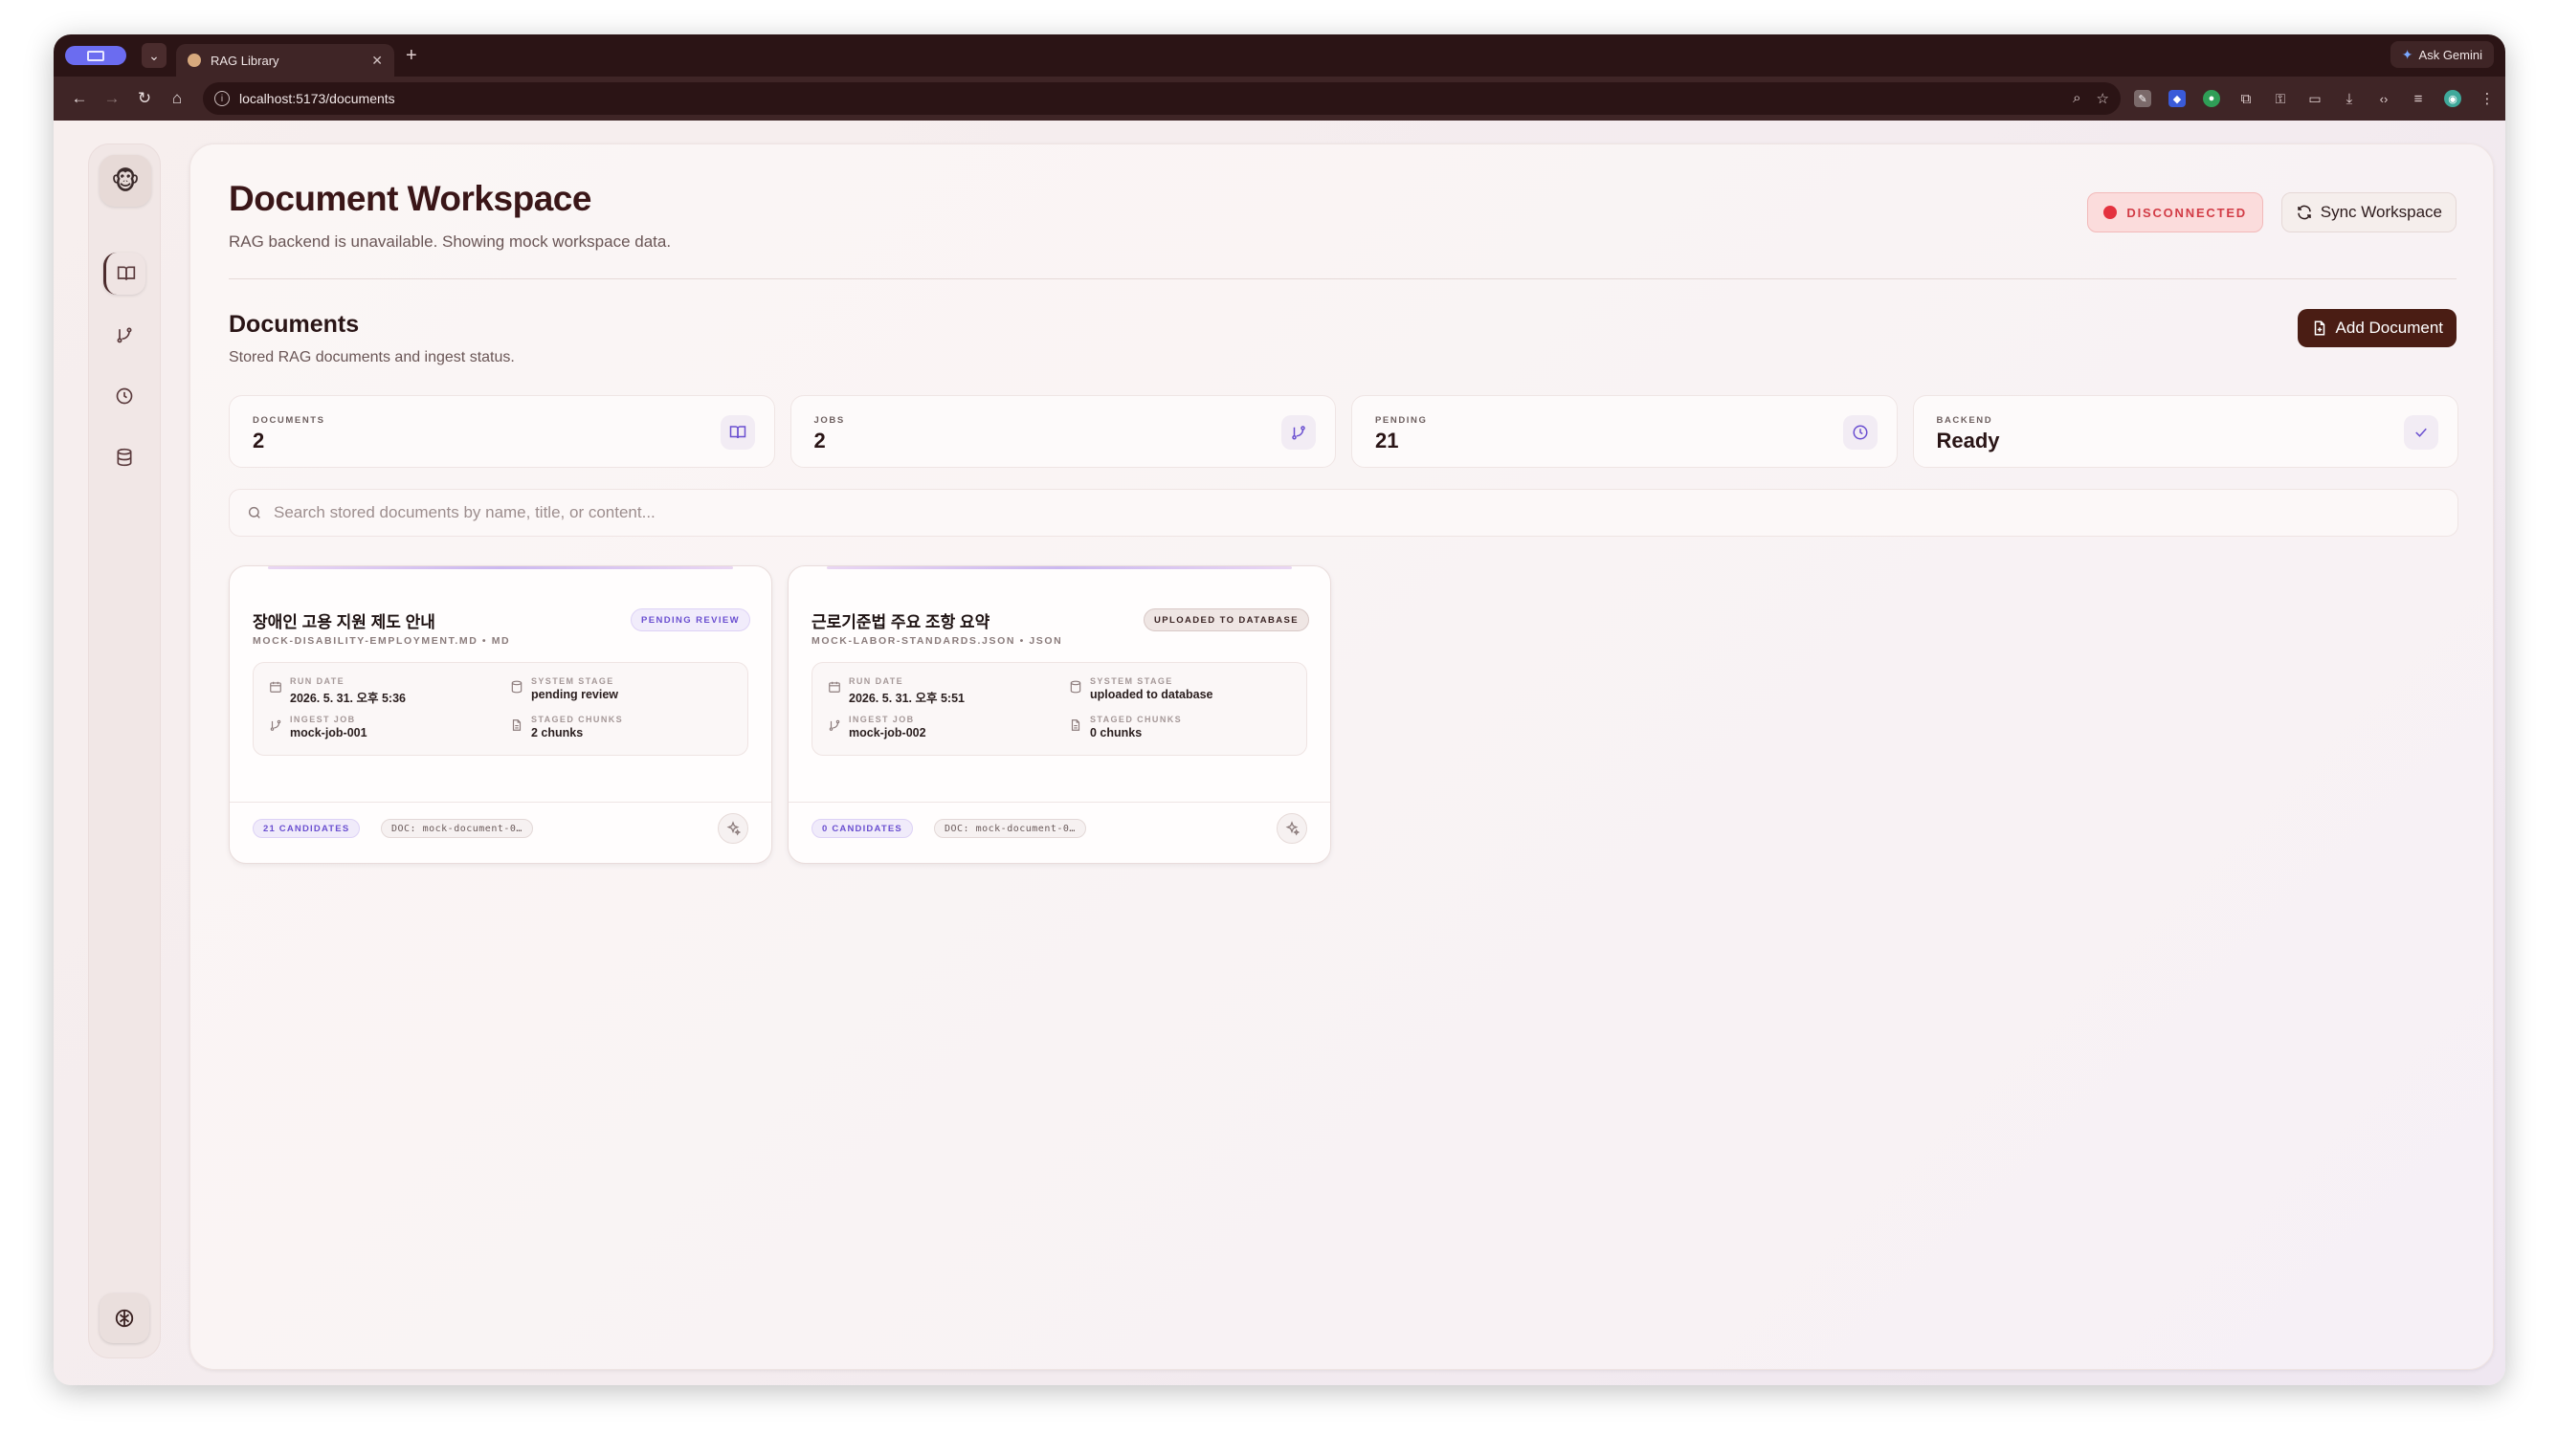 Image resolution: width=2557 pixels, height=1456 pixels. What do you see at coordinates (690, 620) in the screenshot?
I see `status-badge: PENDING REVIEW` at bounding box center [690, 620].